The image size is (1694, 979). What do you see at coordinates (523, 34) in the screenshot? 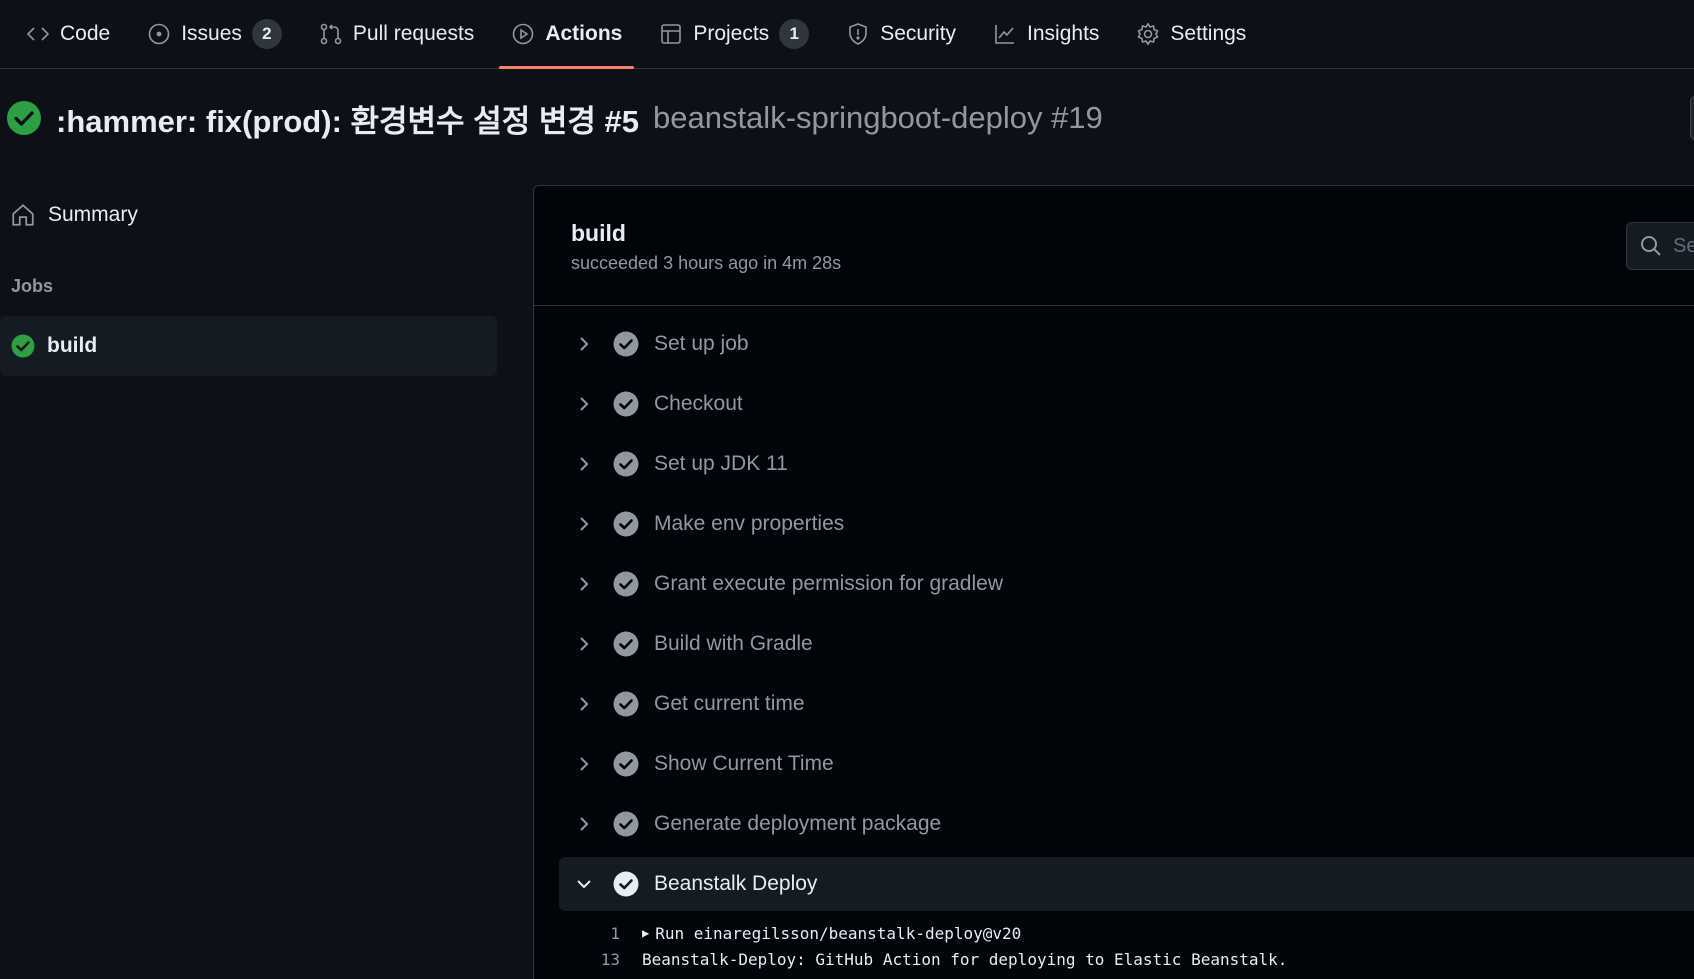
I see `play-icon` at bounding box center [523, 34].